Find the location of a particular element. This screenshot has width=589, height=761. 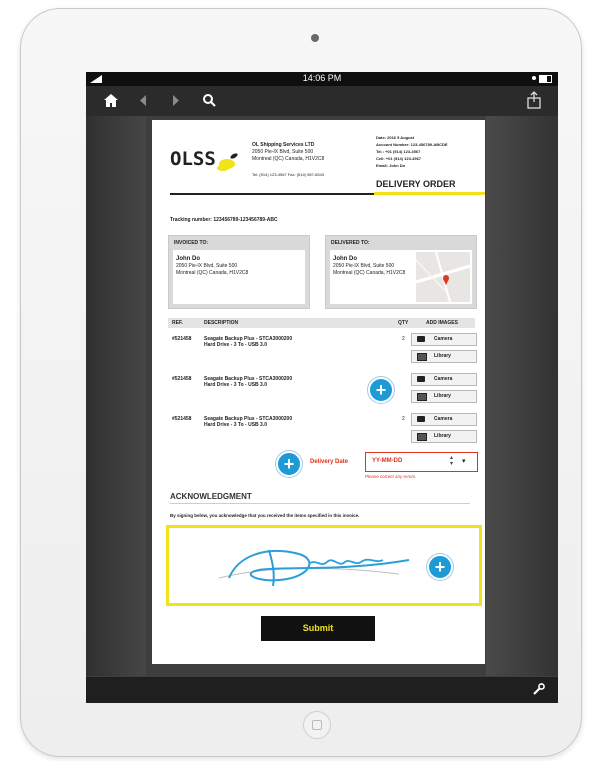

signature-pad: + is located at coordinates (324, 565).